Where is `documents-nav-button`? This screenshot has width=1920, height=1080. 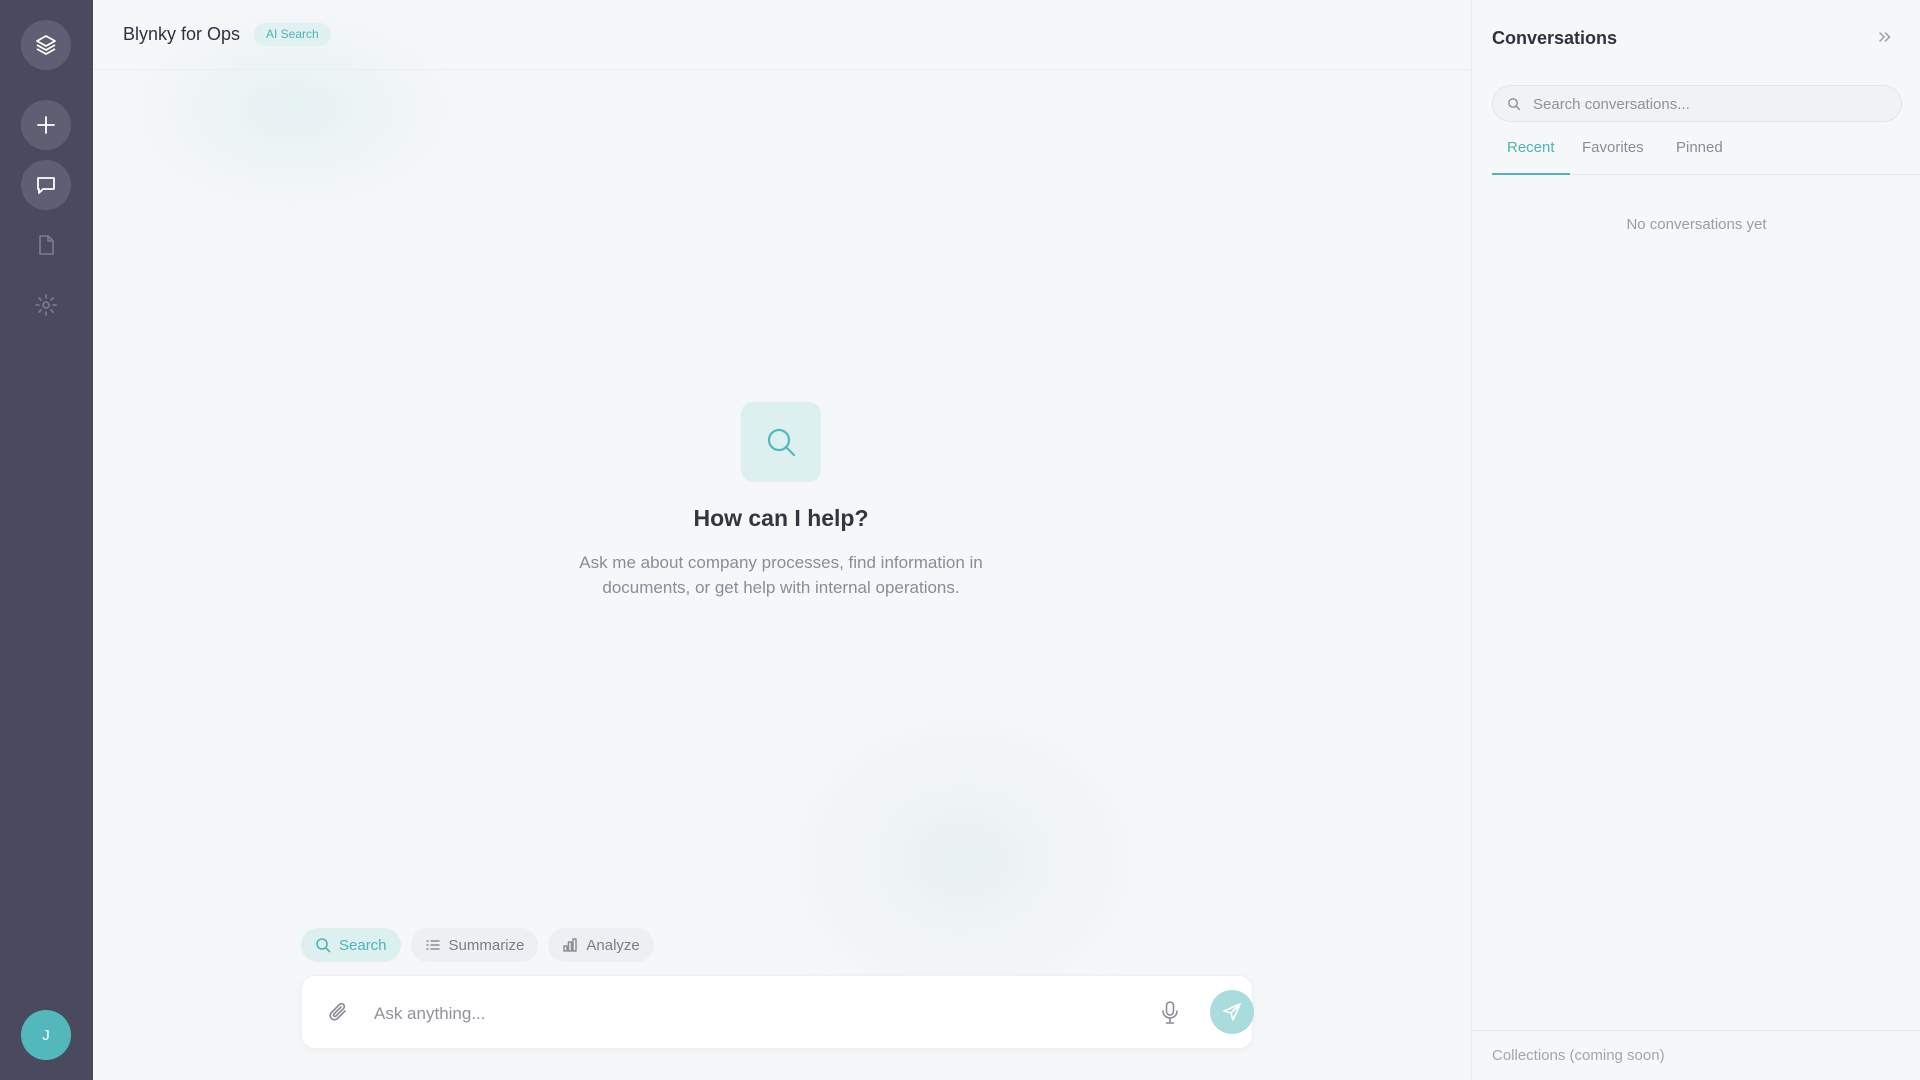
documents-nav-button is located at coordinates (46, 245).